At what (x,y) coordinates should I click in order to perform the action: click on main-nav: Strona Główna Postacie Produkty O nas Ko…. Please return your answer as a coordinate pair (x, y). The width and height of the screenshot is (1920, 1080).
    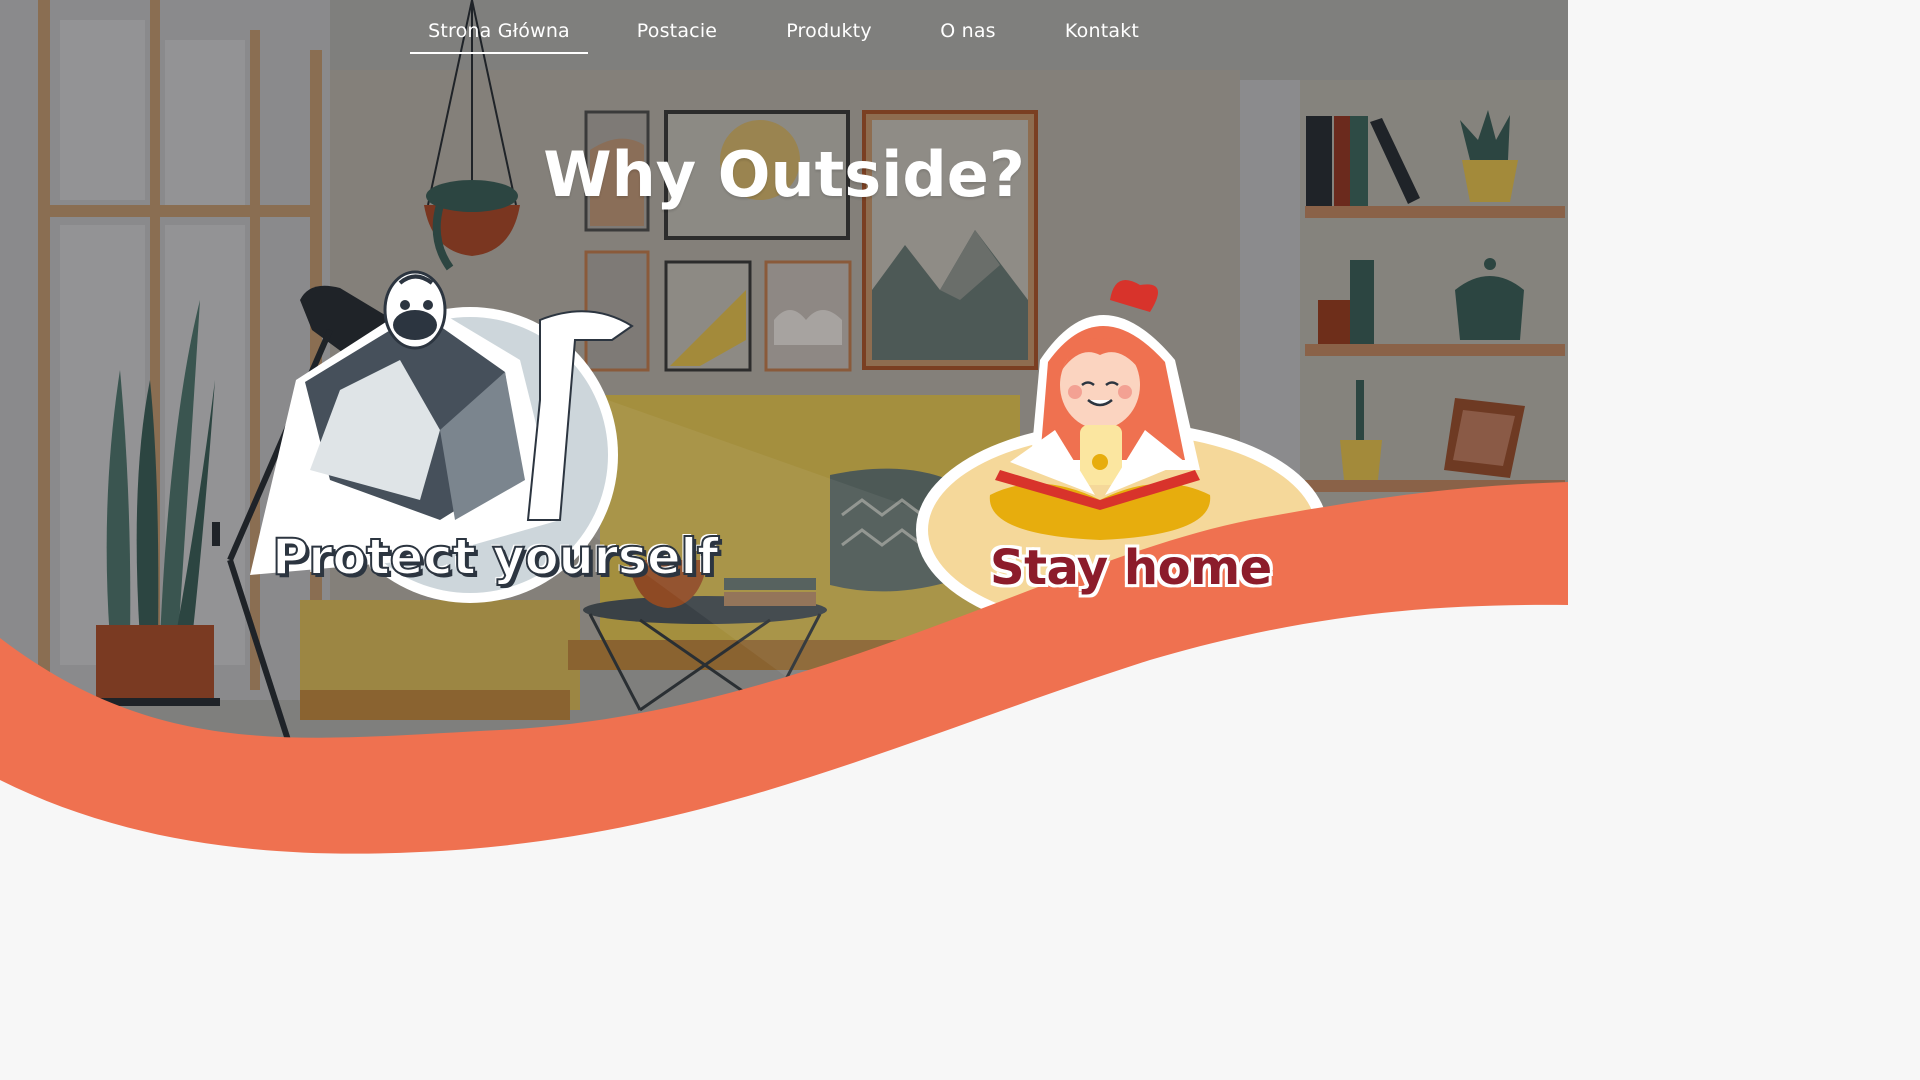
    Looking at the image, I should click on (784, 30).